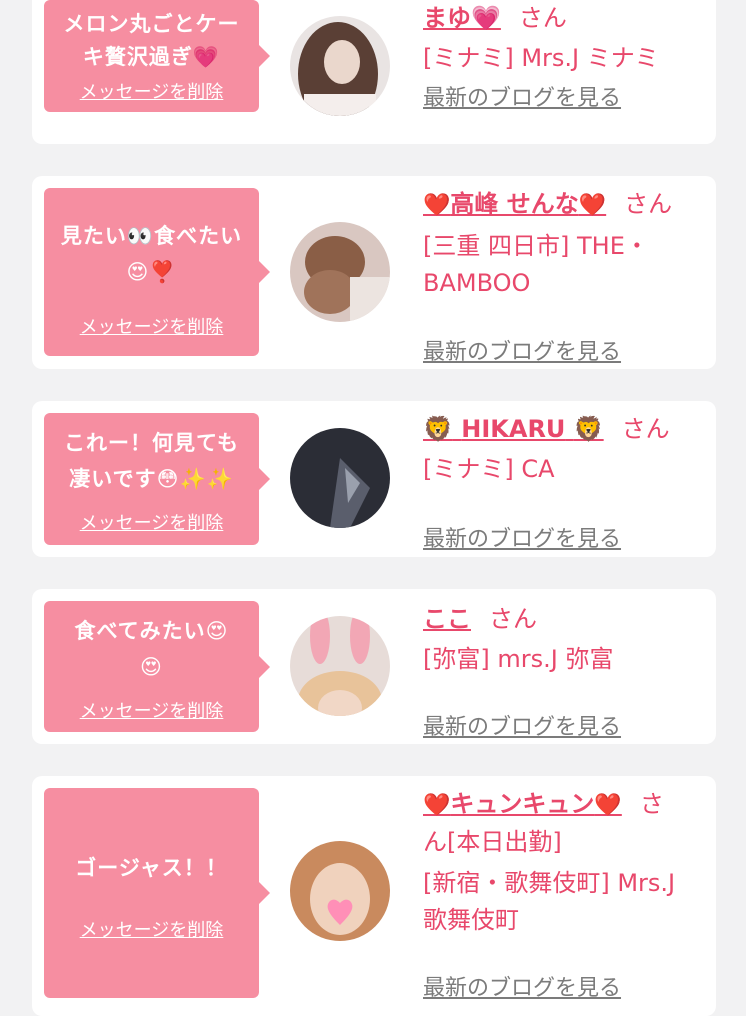  I want to click on sender-info: ここ さん [弥富] mrs.J 弥富 最新のブログを見る, so click(565, 670).